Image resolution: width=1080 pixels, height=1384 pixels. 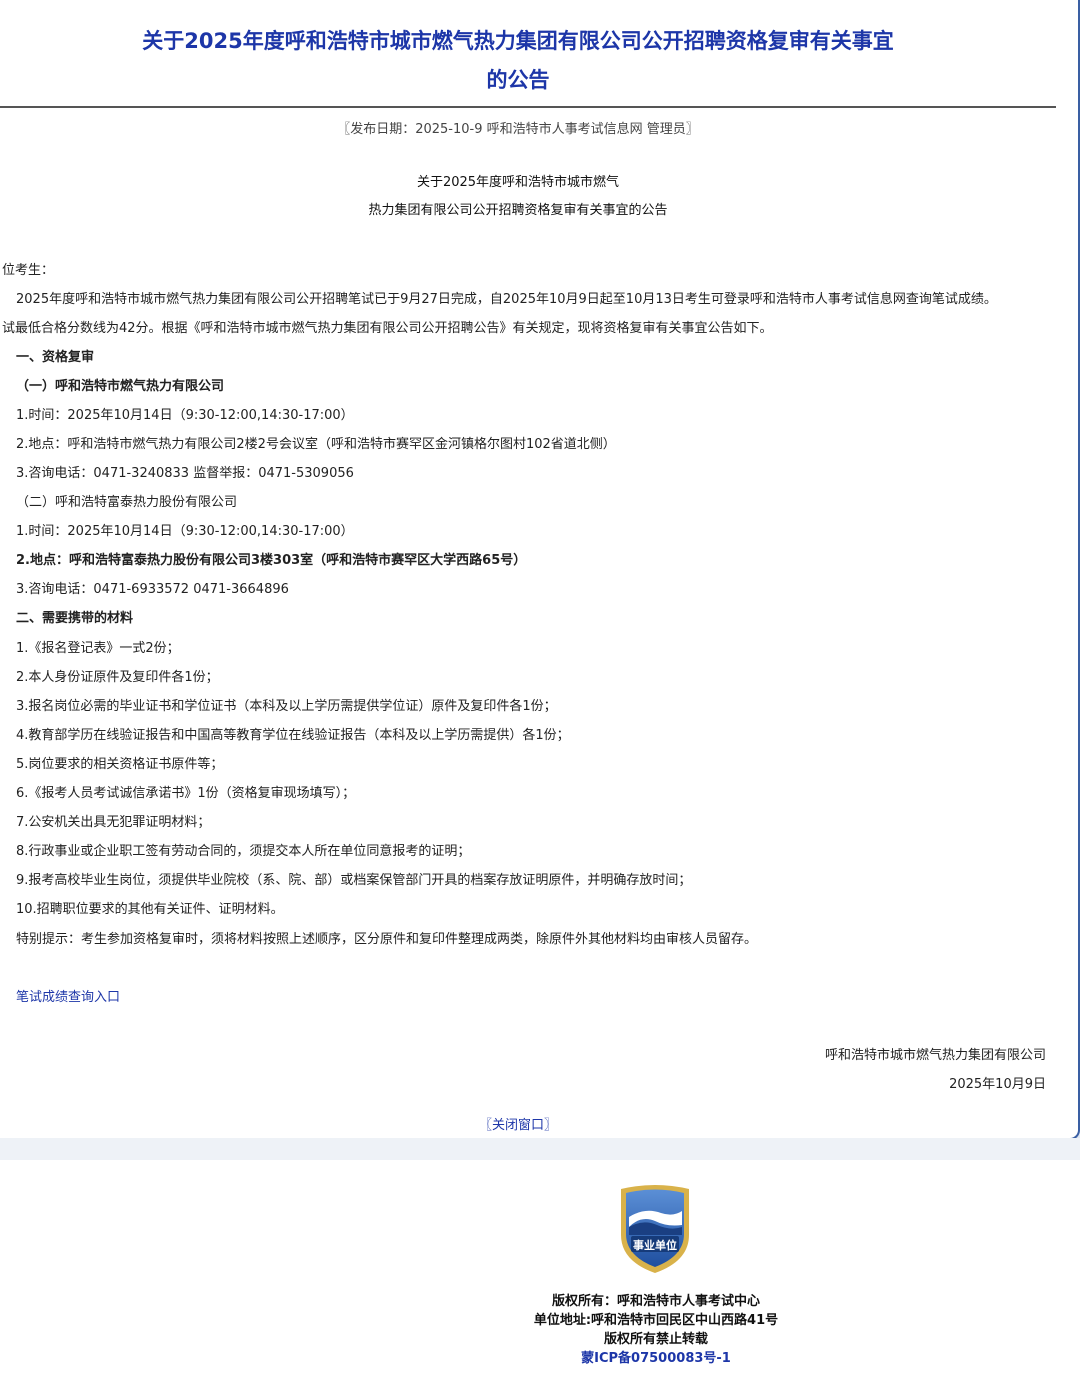 What do you see at coordinates (113, 822) in the screenshot?
I see `material-item: 7.公安机关出具无犯罪证明材料；` at bounding box center [113, 822].